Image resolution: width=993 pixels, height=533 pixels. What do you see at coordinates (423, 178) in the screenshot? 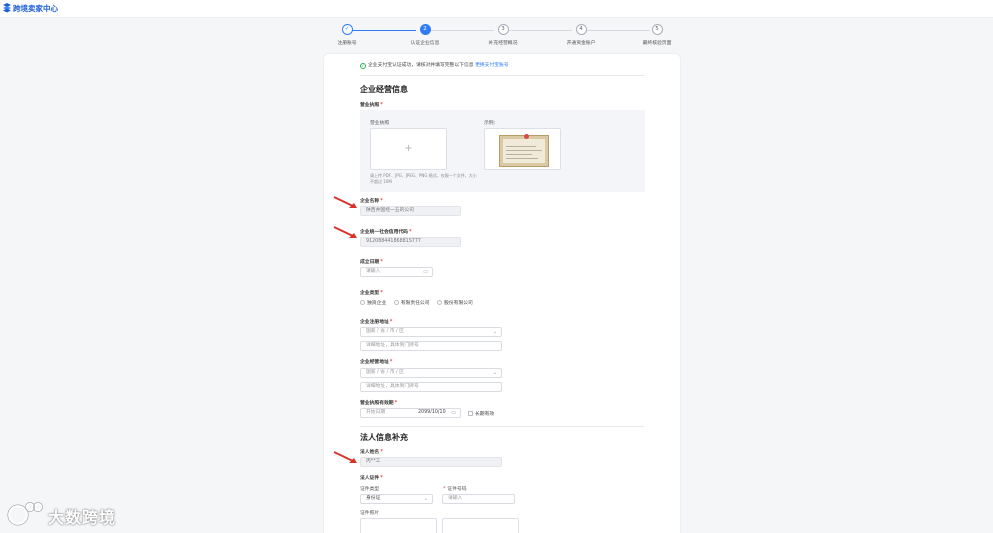
I see `upload-hint: 请上传 PDF、JPG、JPEG、PNG 格式，仅限一个文件，大小不超过 10M` at bounding box center [423, 178].